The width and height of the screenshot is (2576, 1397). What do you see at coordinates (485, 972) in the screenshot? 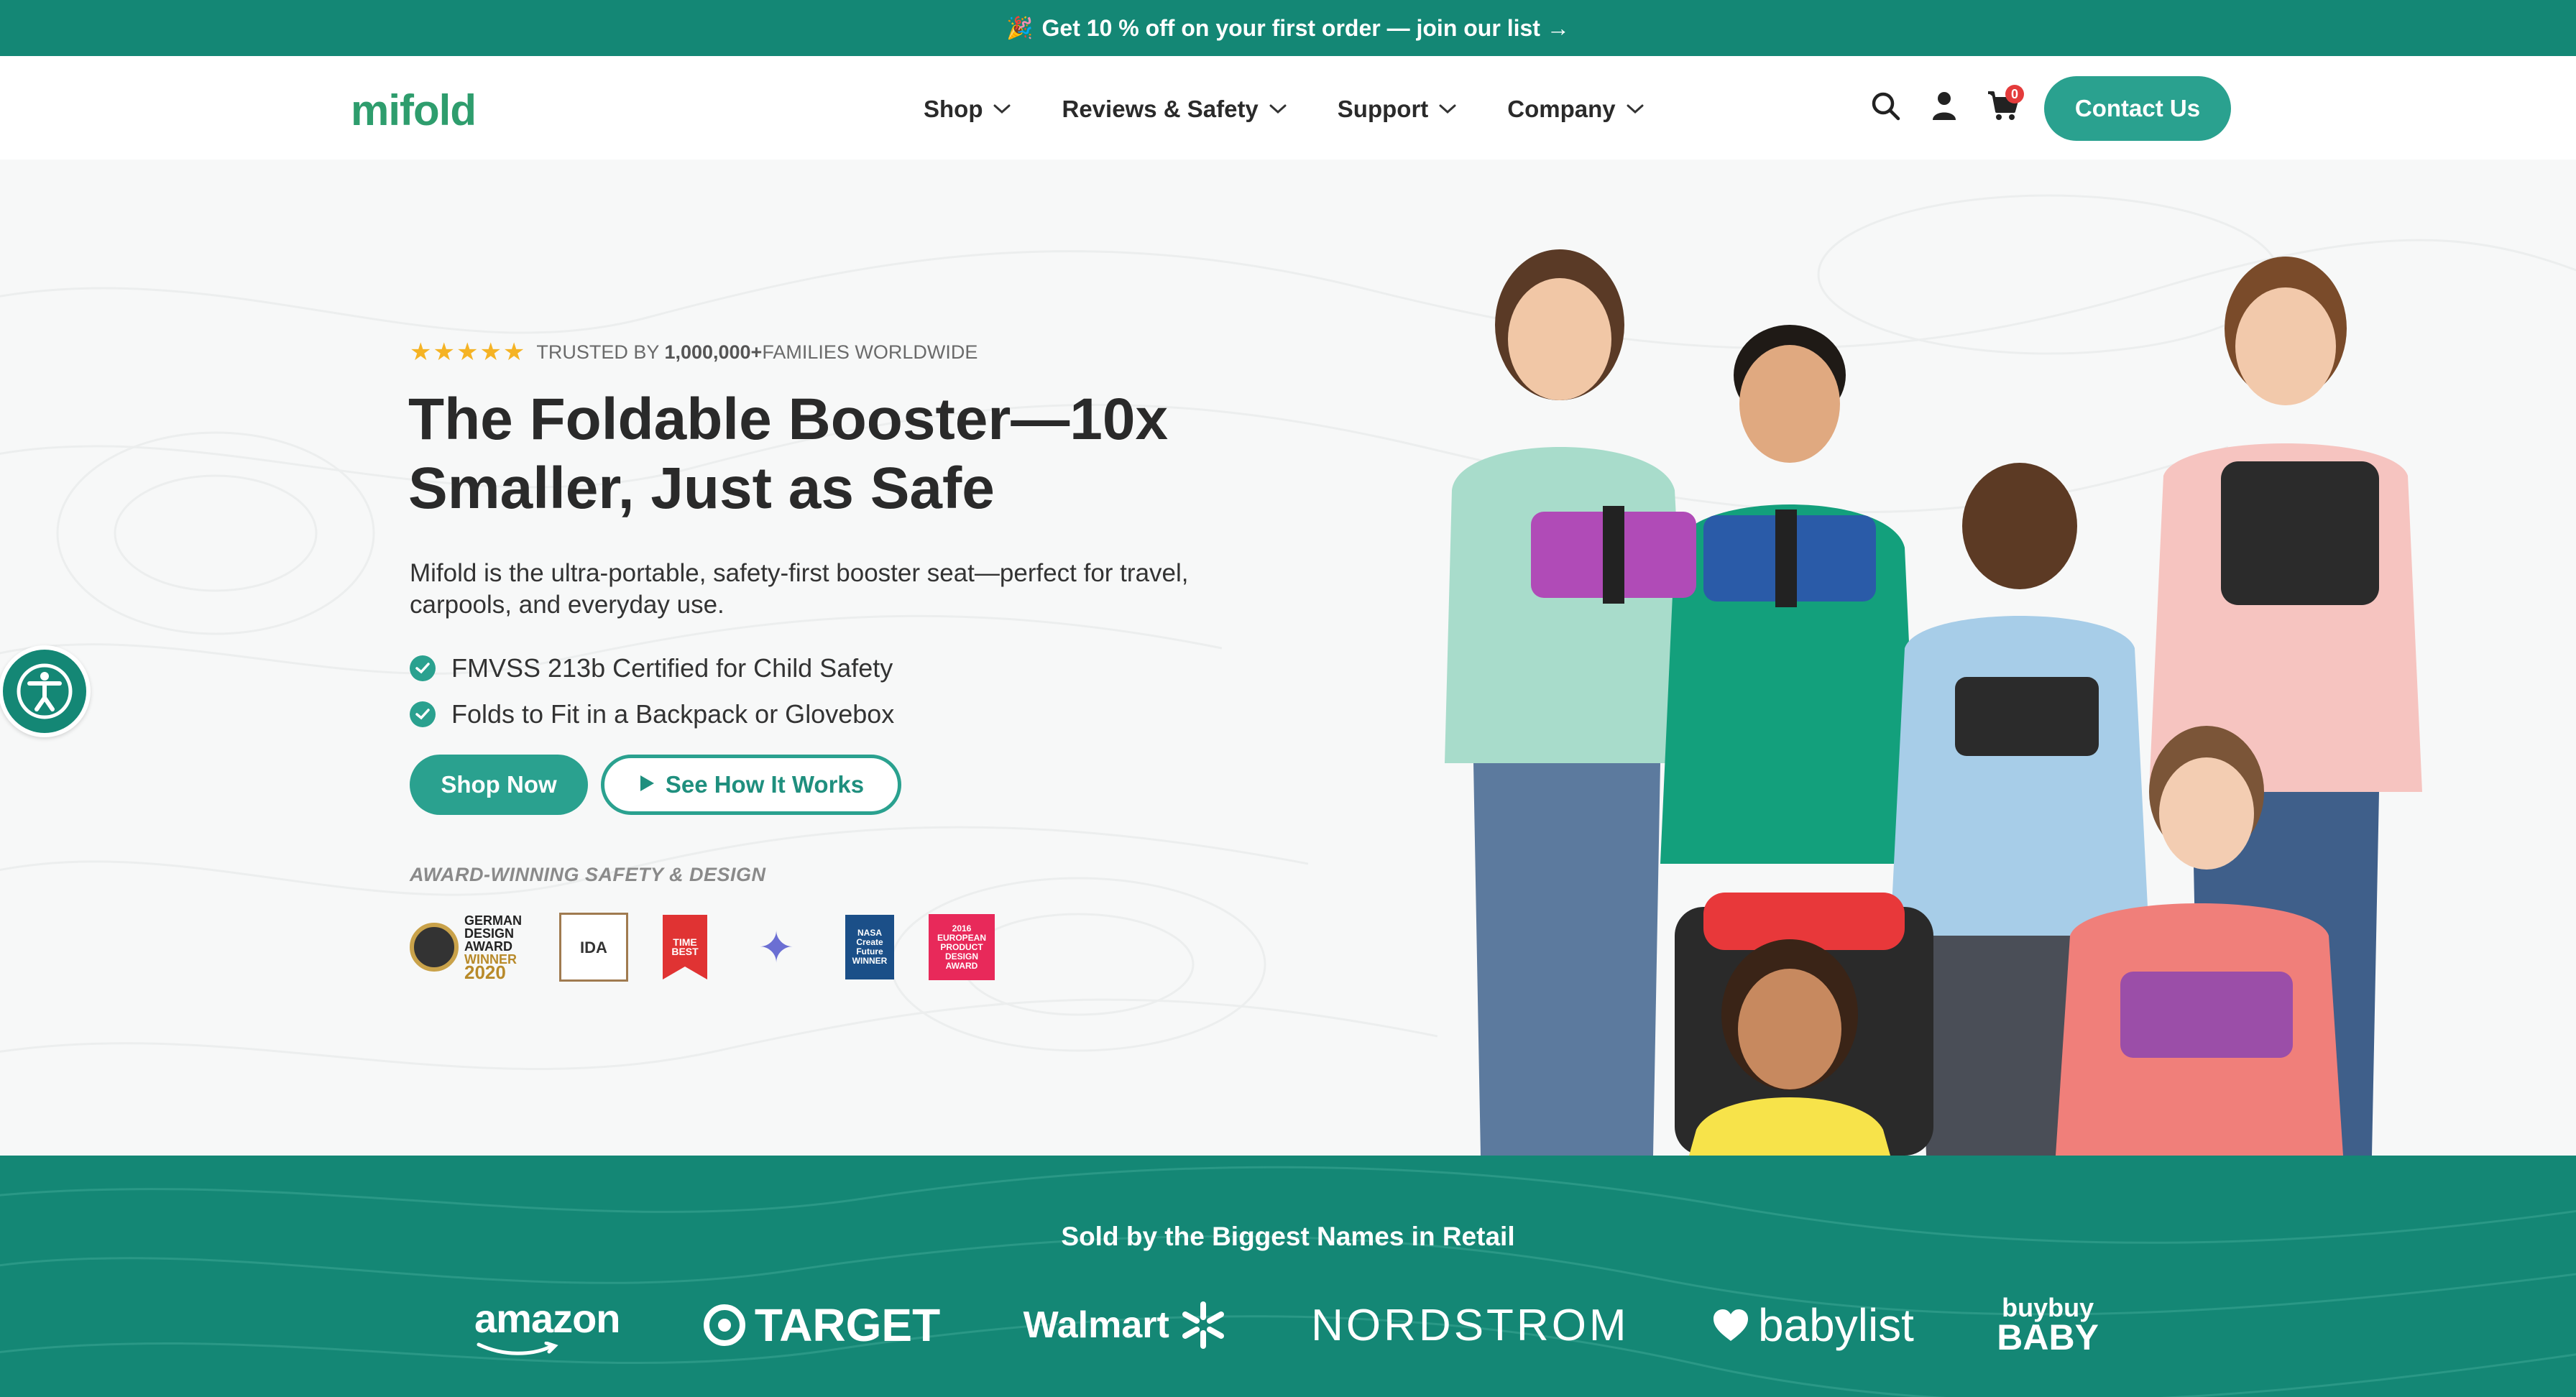
I see `gda-year: 2020` at bounding box center [485, 972].